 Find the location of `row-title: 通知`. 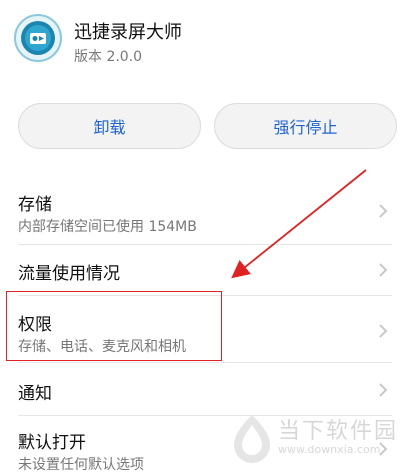

row-title: 通知 is located at coordinates (35, 394).